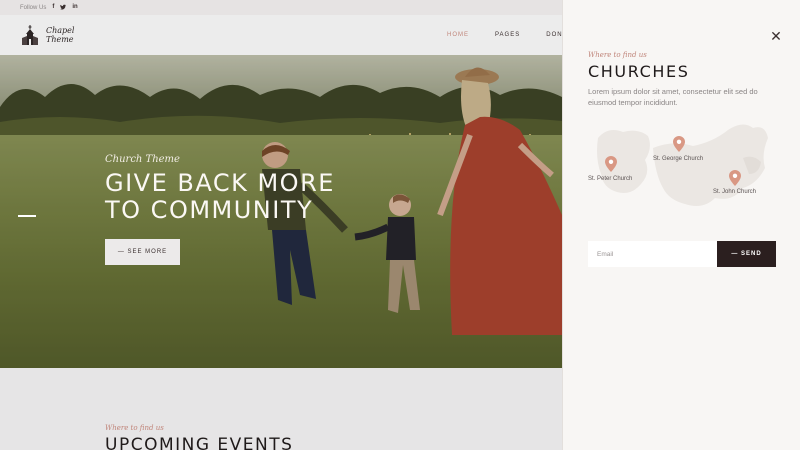  What do you see at coordinates (209, 210) in the screenshot?
I see `hero-title-line-2: TO COMMUNITY` at bounding box center [209, 210].